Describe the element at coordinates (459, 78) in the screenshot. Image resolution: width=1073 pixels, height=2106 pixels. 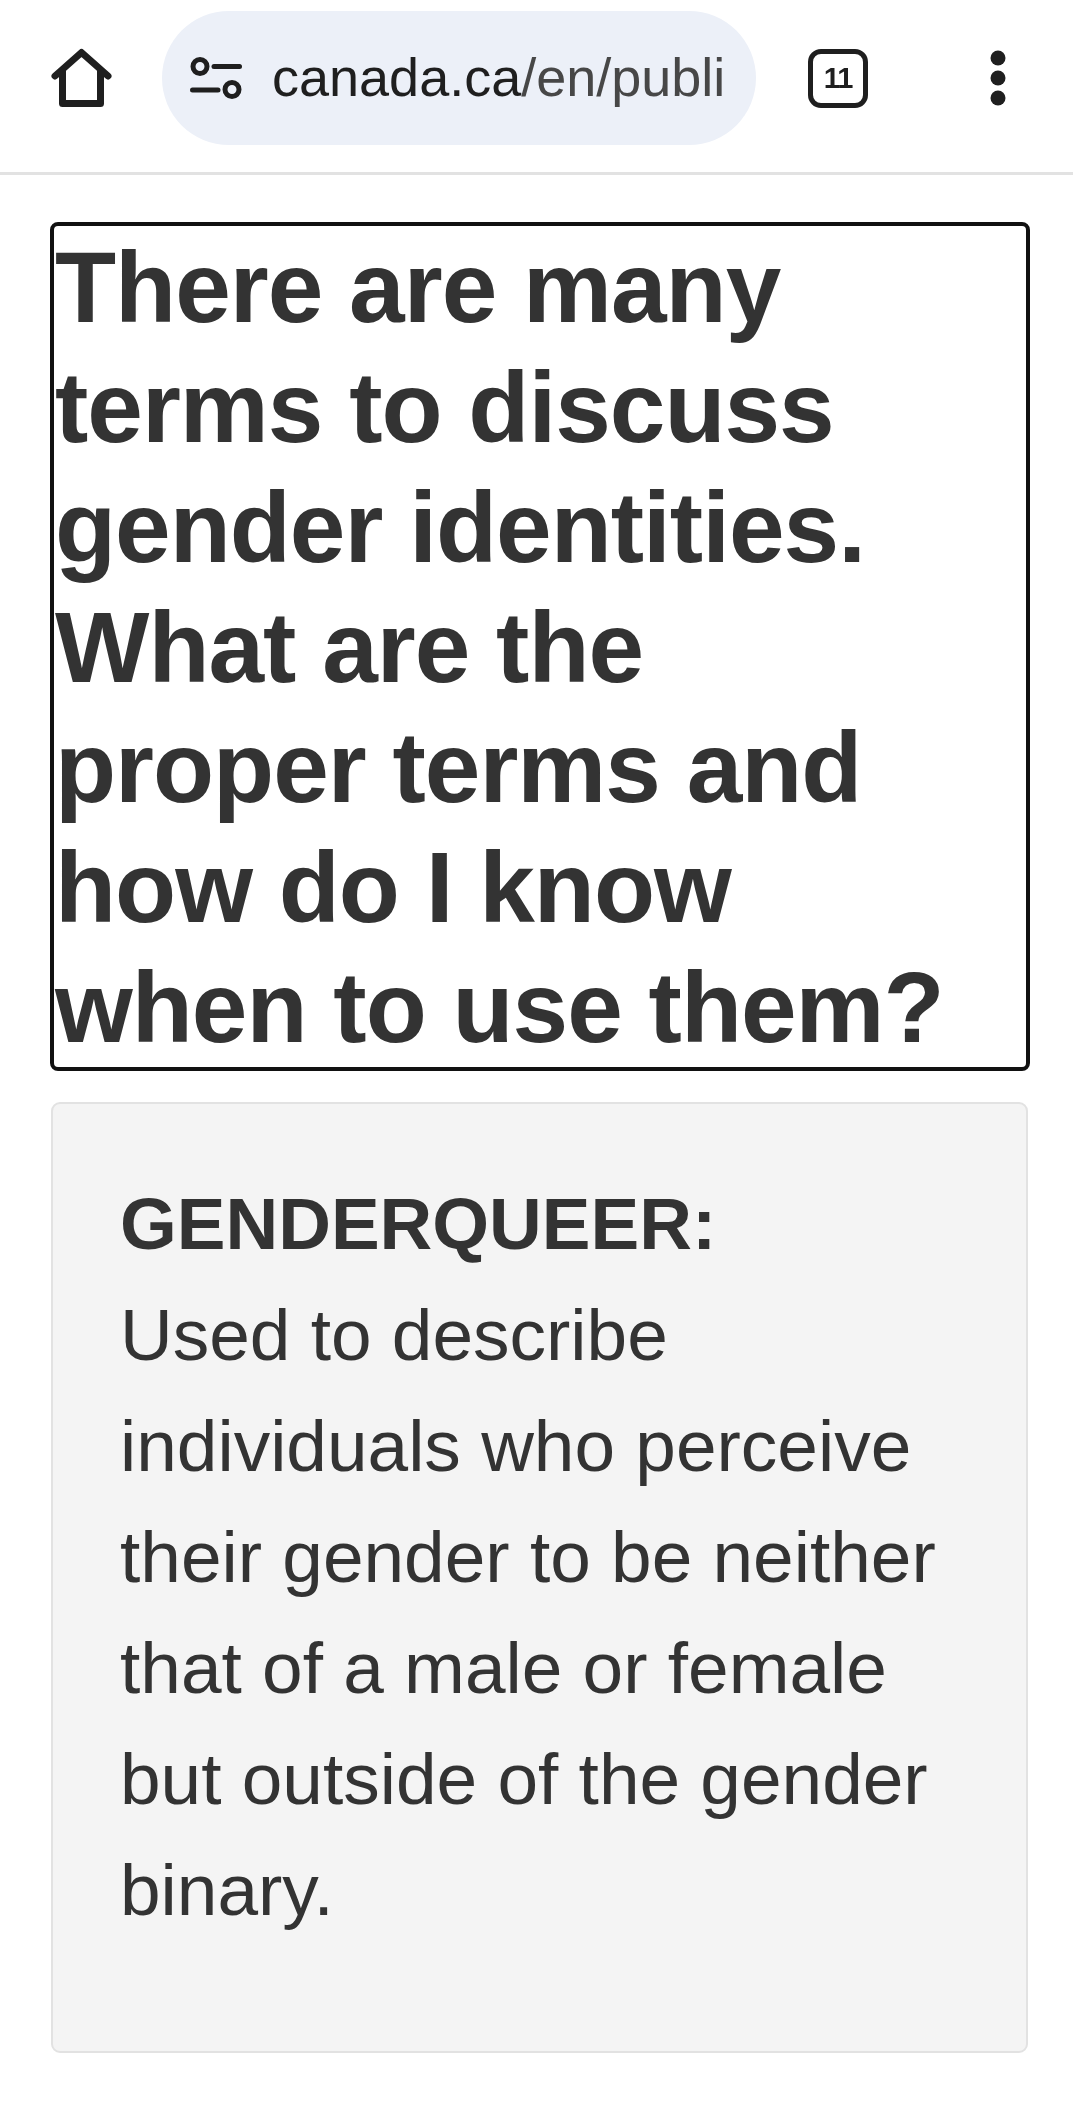
I see `address-bar: canada.ca/en/publi` at that location.